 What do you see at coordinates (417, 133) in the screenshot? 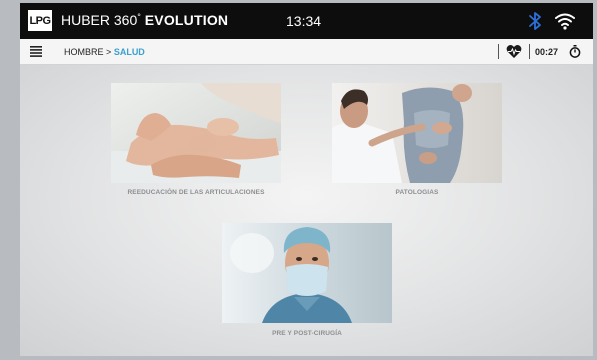
I see `pathologies-photo` at bounding box center [417, 133].